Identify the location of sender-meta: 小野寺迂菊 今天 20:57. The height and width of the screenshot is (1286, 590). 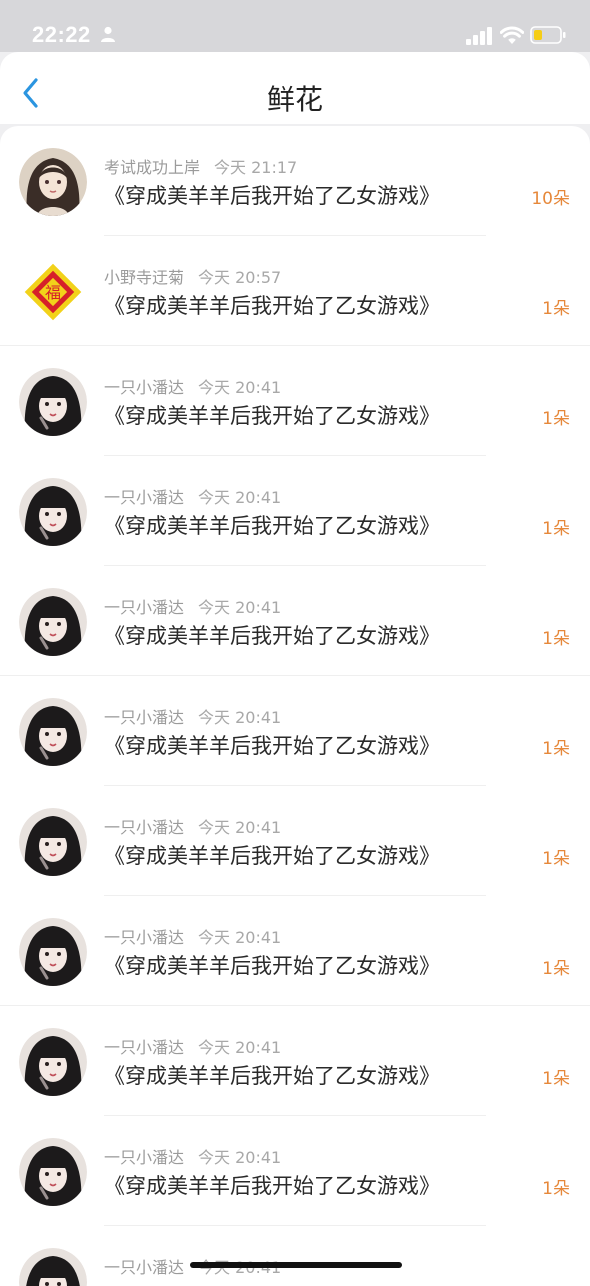
(192, 276).